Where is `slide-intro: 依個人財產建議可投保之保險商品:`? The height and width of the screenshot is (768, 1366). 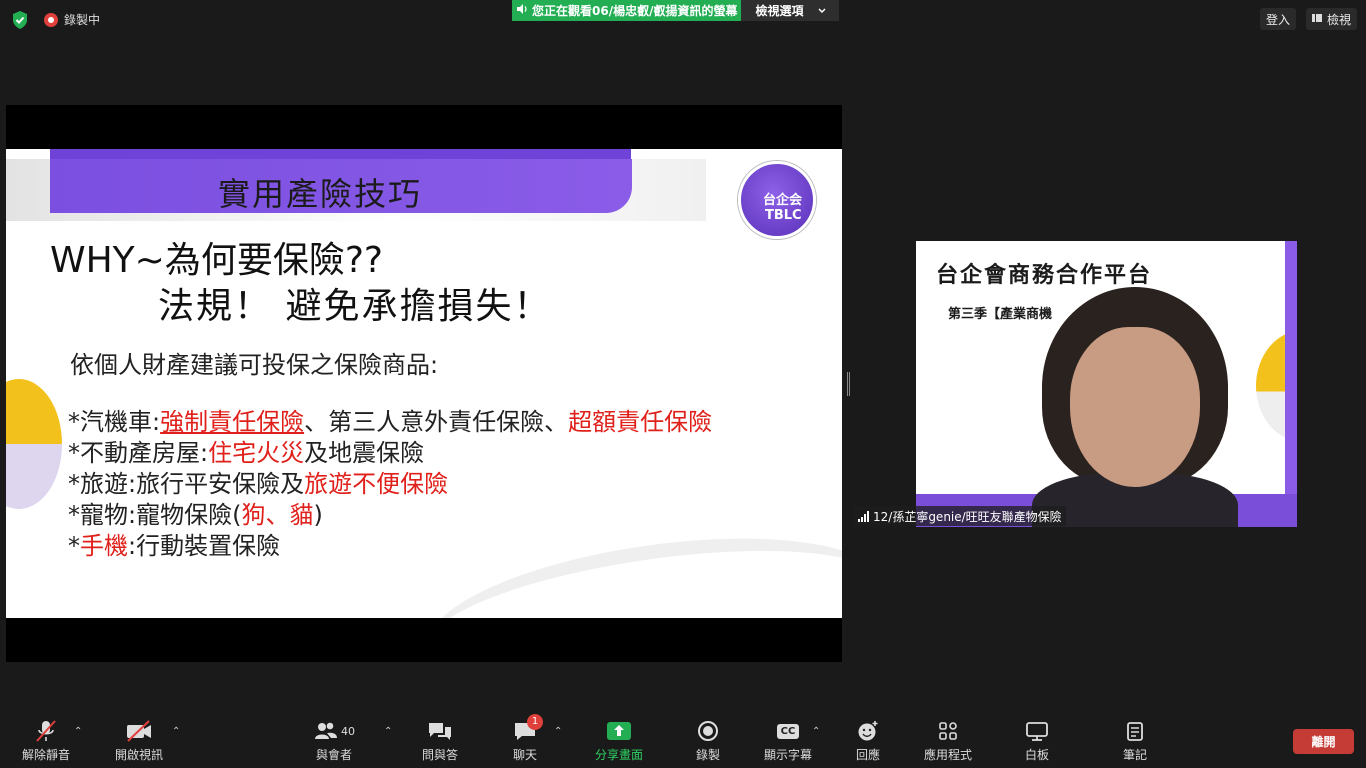 slide-intro: 依個人財產建議可投保之保險商品: is located at coordinates (254, 365).